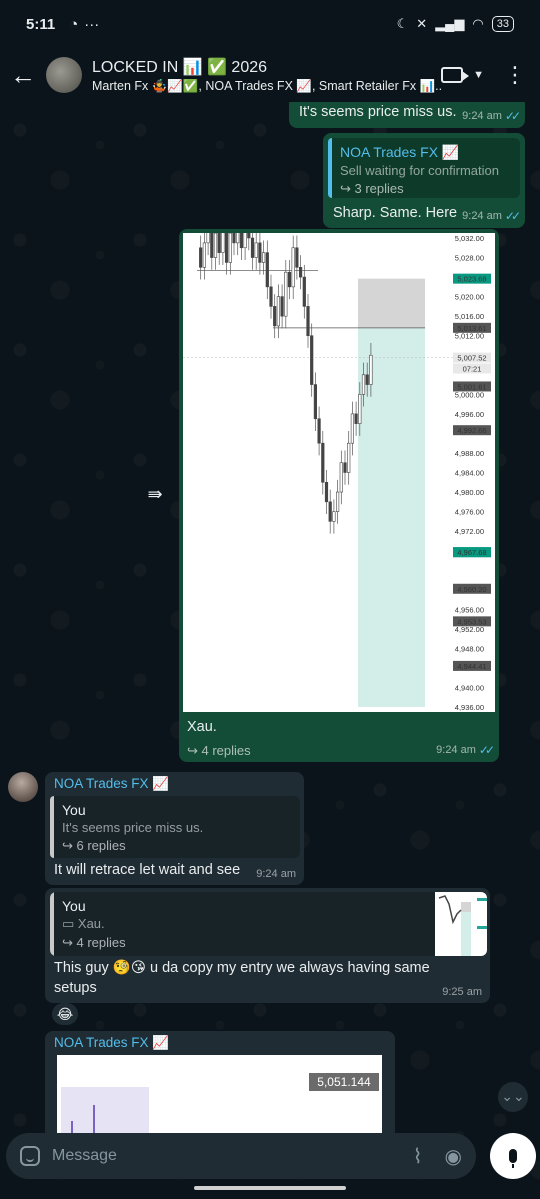 The image size is (540, 1199). I want to click on message-replies: ↪ 4 replies, so click(219, 751).